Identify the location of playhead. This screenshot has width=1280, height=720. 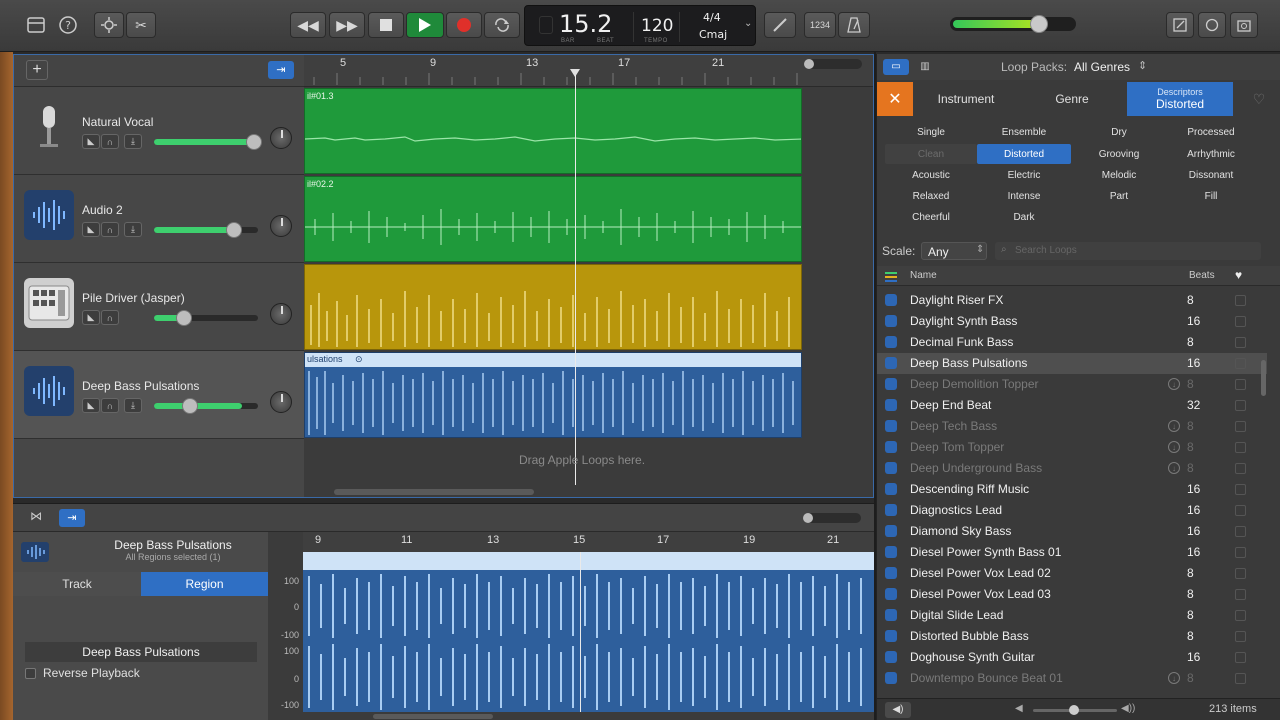
(575, 280).